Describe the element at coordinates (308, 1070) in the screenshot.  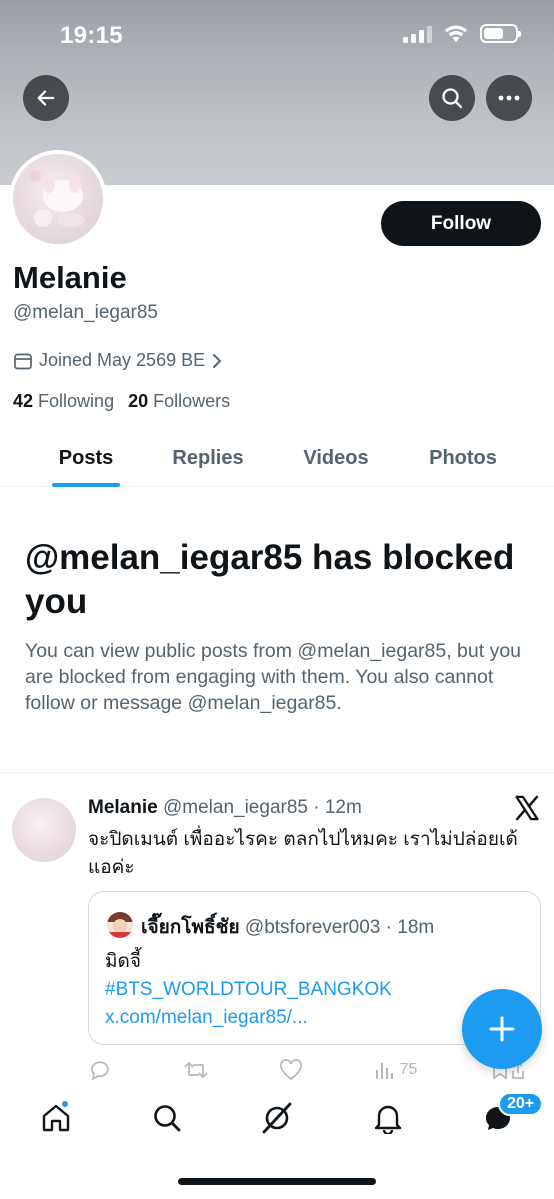
I see `post-actions: 75` at that location.